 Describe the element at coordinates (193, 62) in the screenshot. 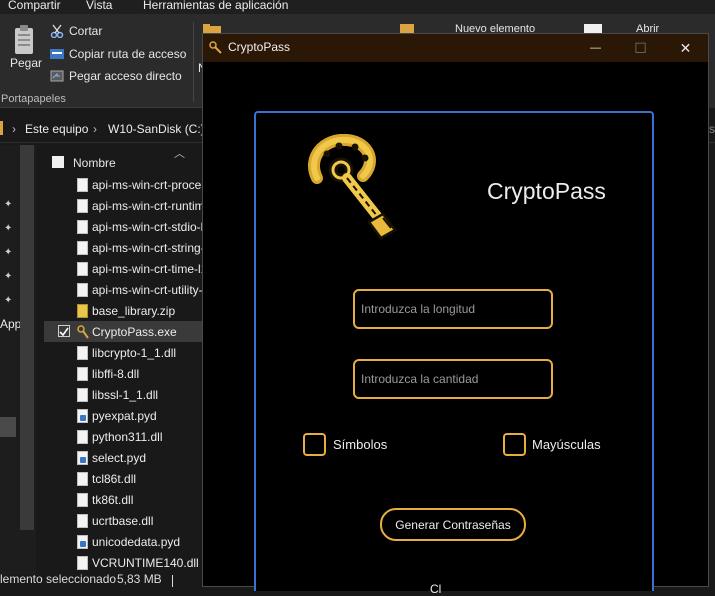

I see `ribbon-divider` at that location.